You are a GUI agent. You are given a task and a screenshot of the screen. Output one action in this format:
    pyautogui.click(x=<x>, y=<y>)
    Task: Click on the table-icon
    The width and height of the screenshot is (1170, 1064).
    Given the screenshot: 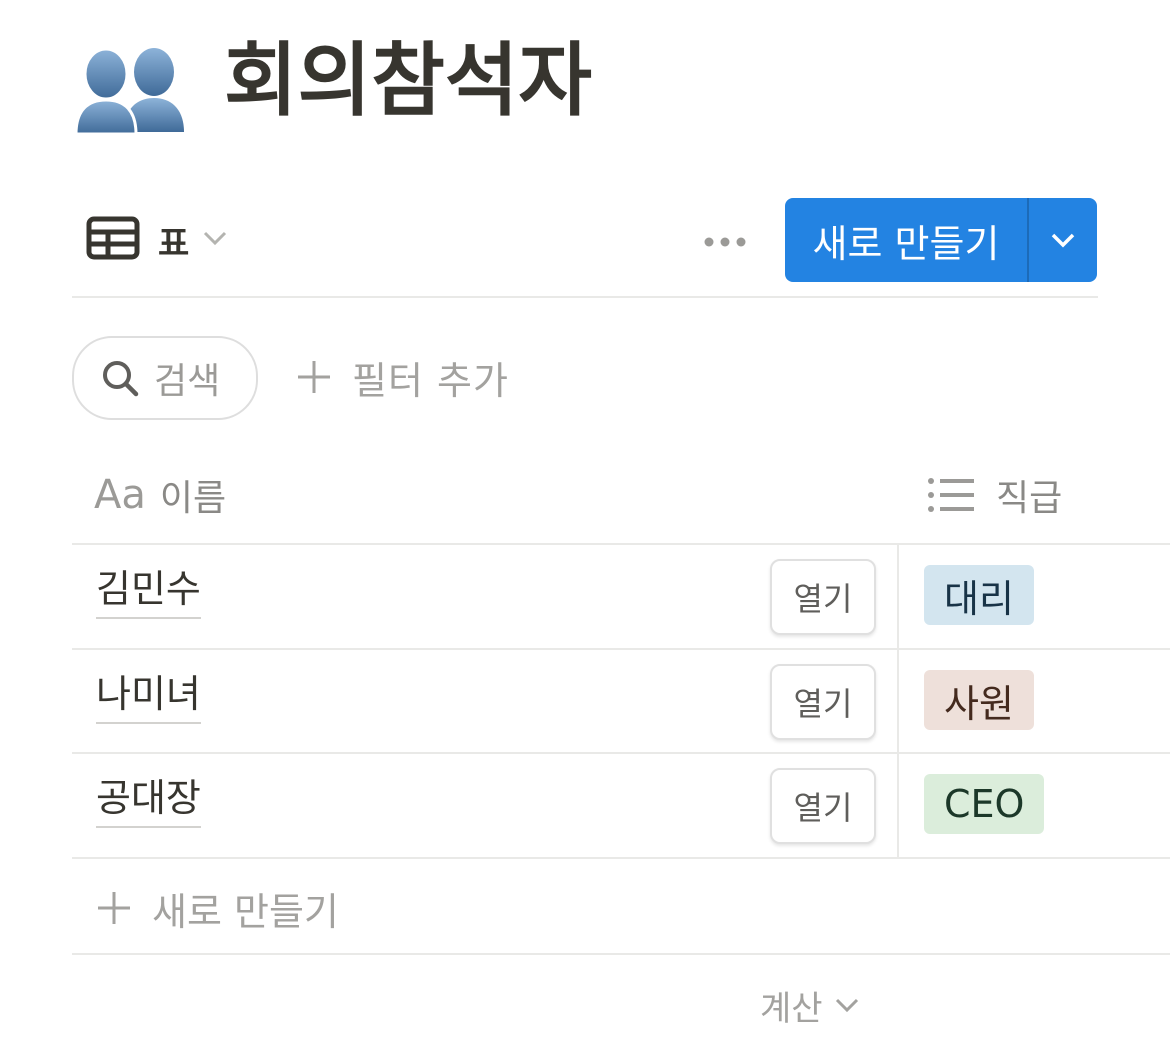 What is the action you would take?
    pyautogui.click(x=113, y=240)
    